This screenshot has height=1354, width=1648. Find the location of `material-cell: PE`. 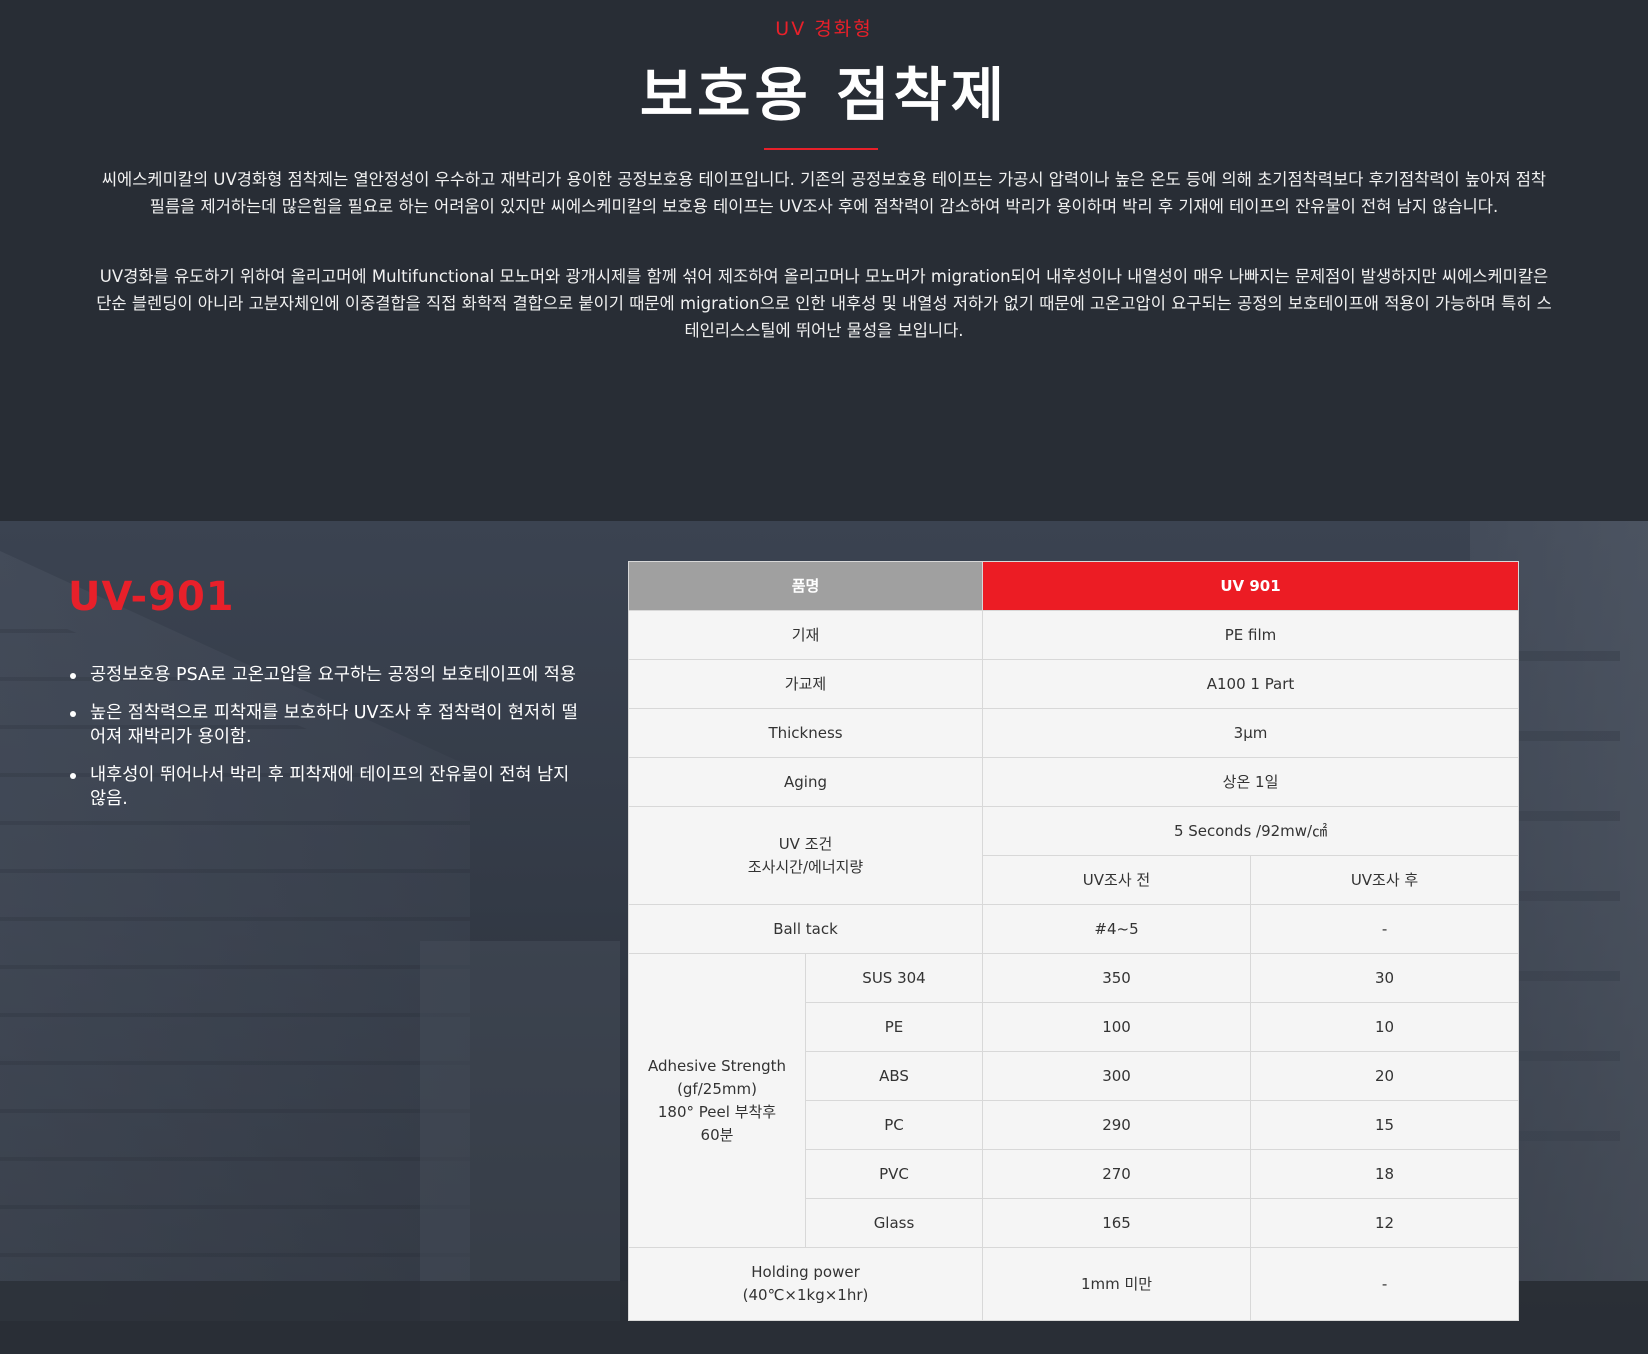

material-cell: PE is located at coordinates (894, 1027).